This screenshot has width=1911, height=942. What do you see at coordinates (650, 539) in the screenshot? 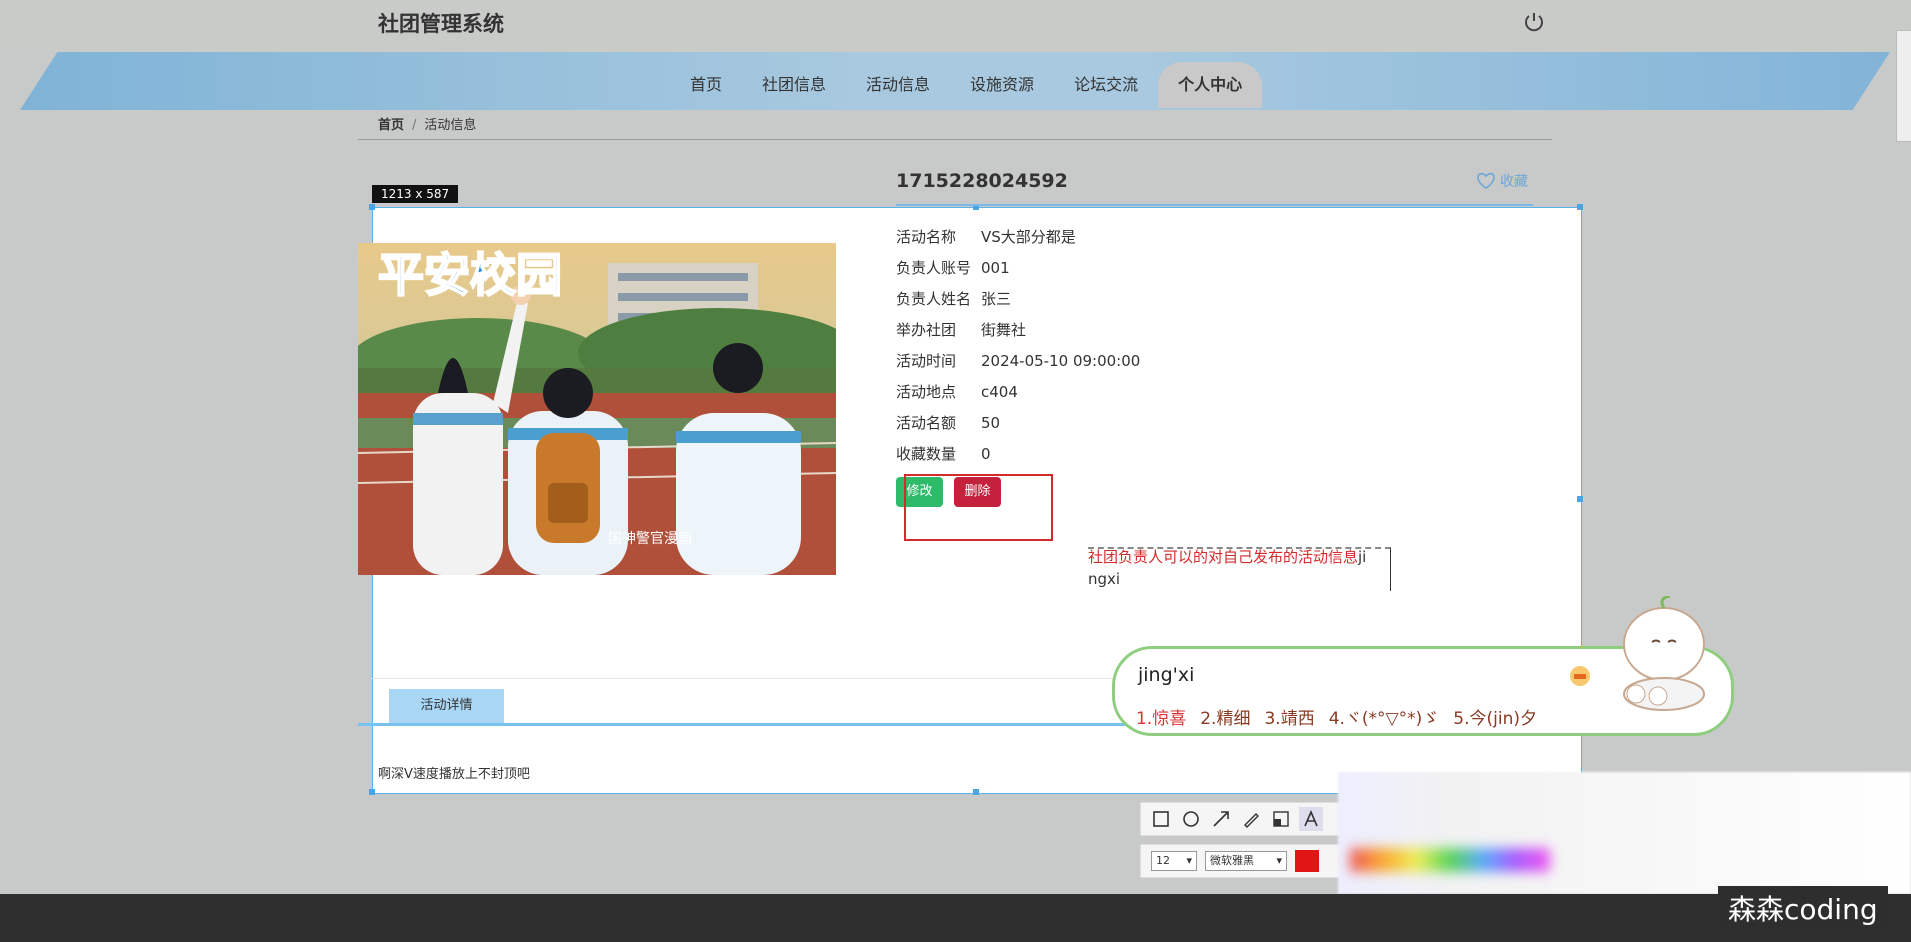
I see `poster-watermark: 国神警官漫画` at bounding box center [650, 539].